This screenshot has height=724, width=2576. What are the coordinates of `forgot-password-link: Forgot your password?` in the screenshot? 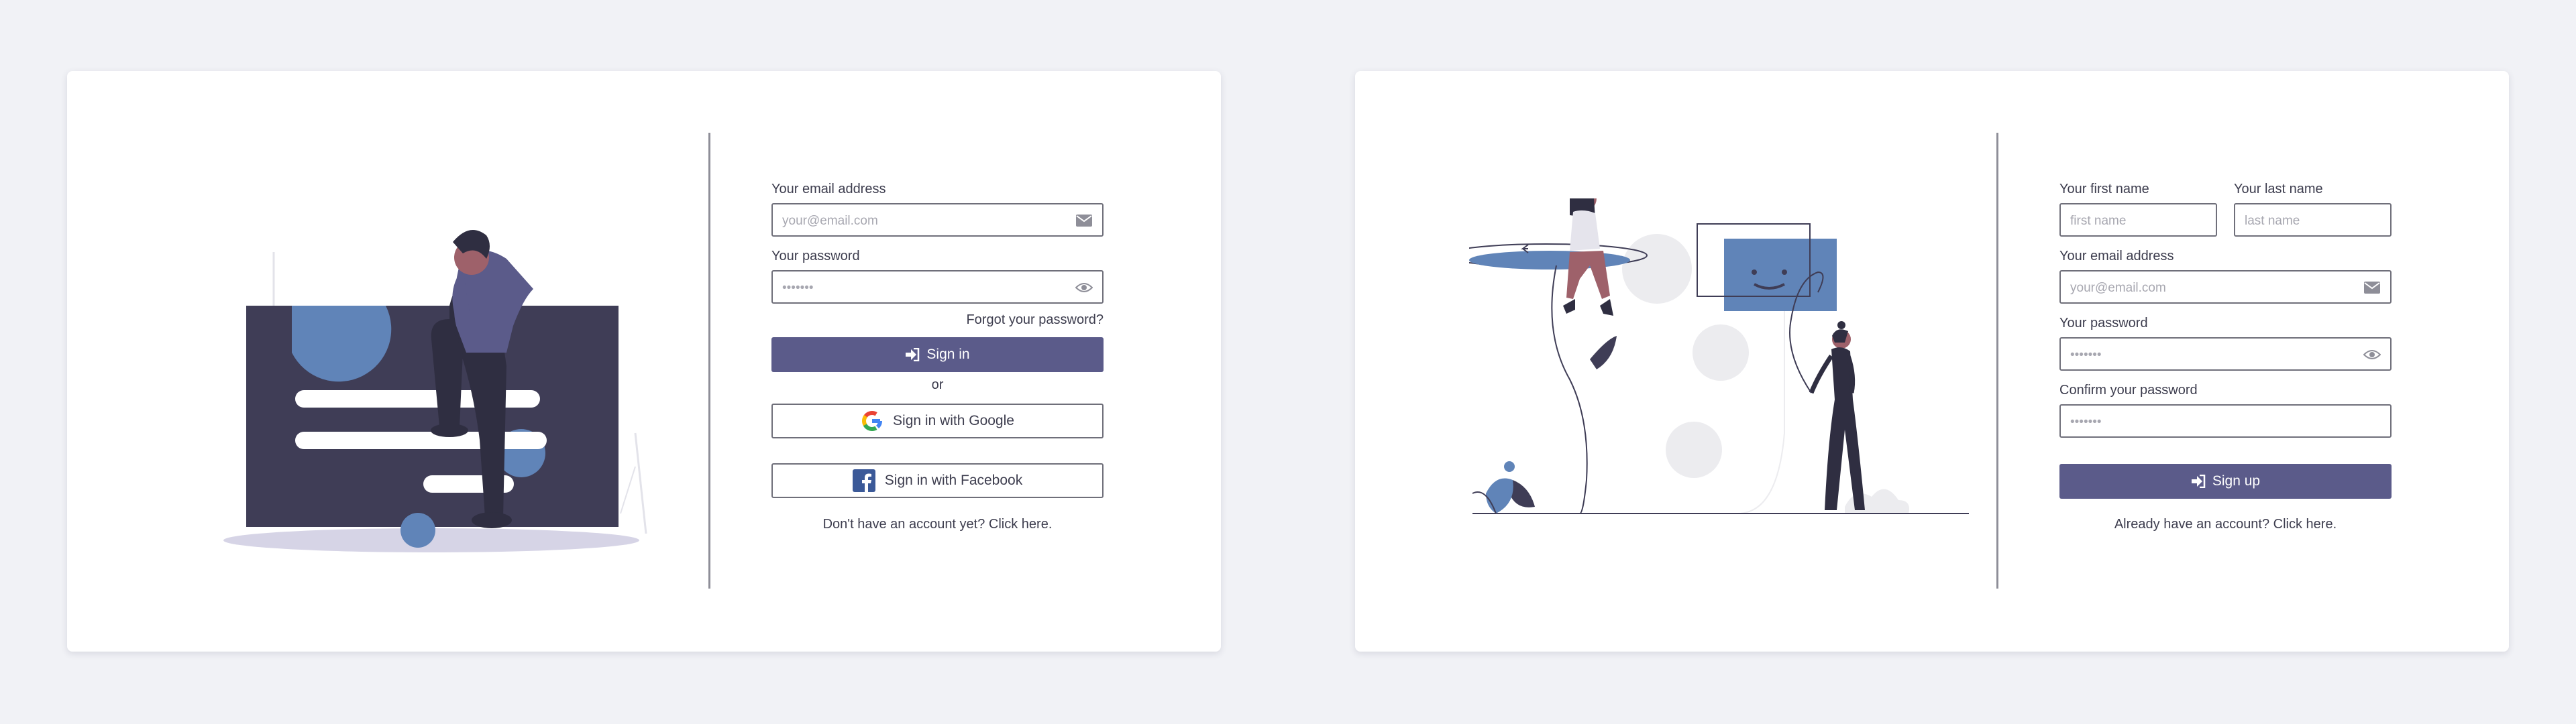 It's located at (1035, 320).